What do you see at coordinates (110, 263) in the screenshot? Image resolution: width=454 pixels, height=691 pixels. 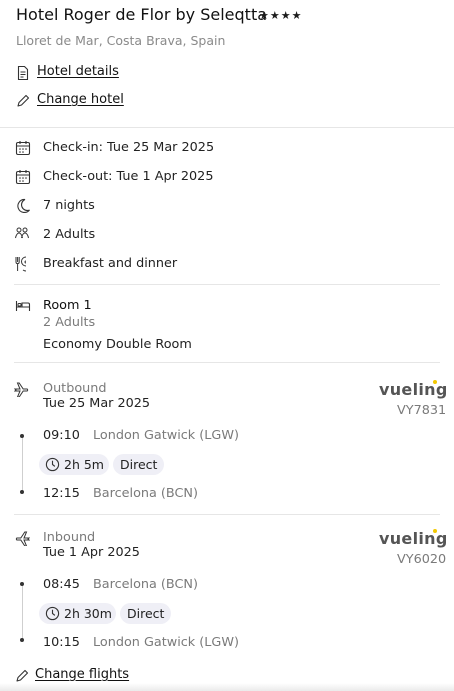 I see `board-basis: Breakfast and dinner` at bounding box center [110, 263].